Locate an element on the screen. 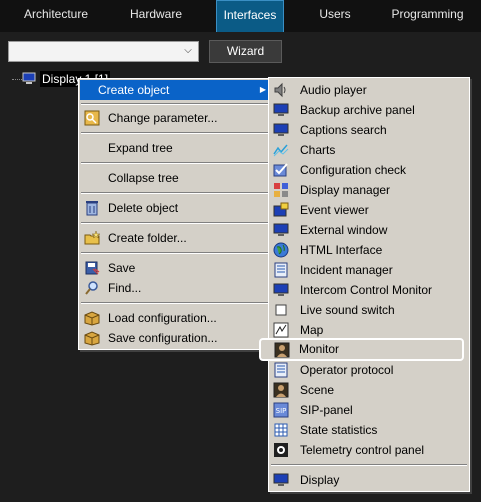  submenu-item-label: External window is located at coordinates (344, 230).